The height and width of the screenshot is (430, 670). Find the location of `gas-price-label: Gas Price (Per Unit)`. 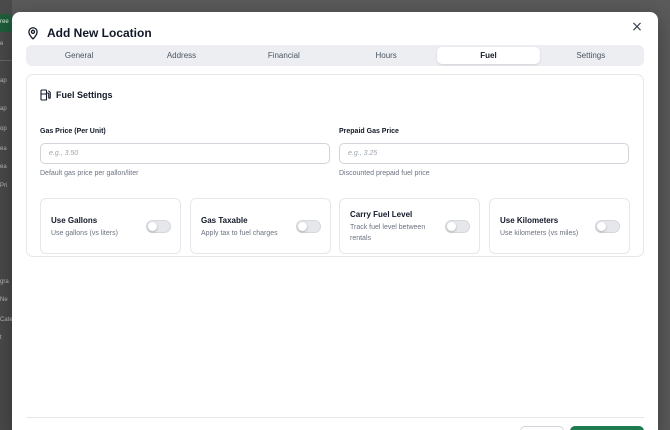

gas-price-label: Gas Price (Per Unit) is located at coordinates (73, 131).